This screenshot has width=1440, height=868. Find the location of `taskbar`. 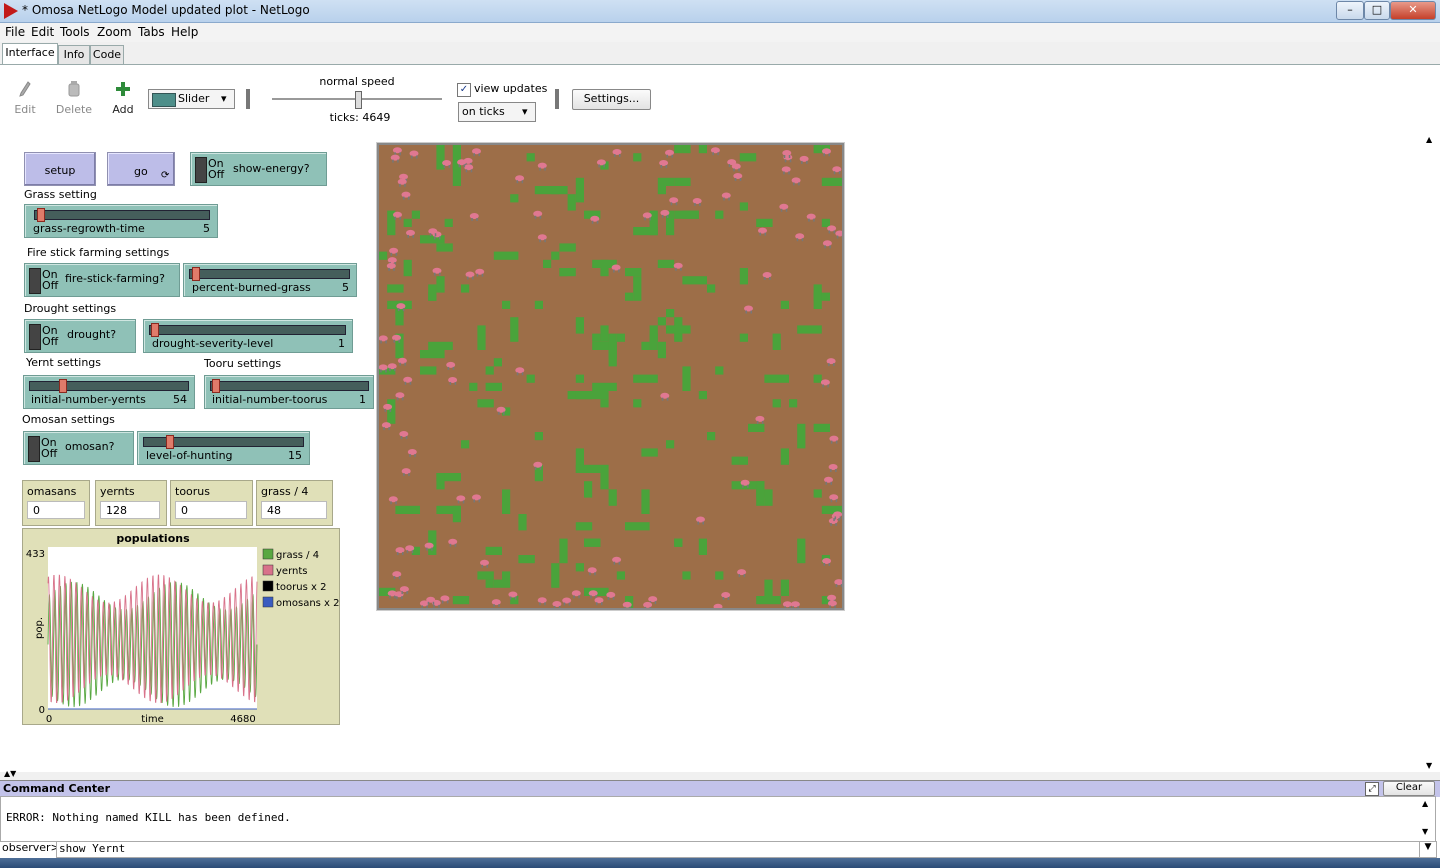

taskbar is located at coordinates (720, 863).